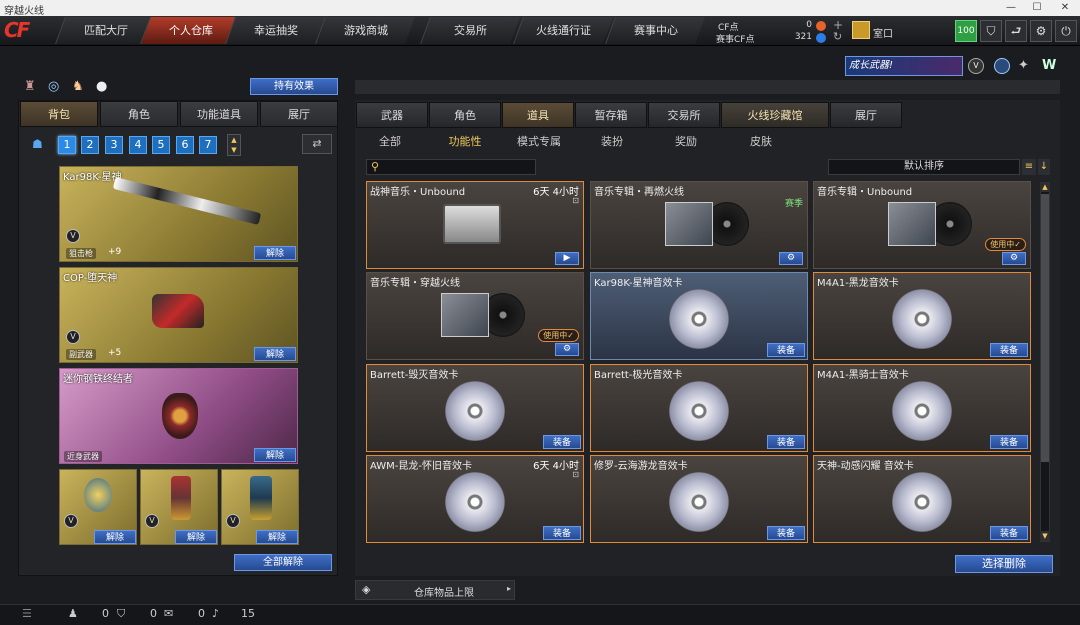  Describe the element at coordinates (179, 507) in the screenshot. I see `flashbang-slot: V 解除` at that location.